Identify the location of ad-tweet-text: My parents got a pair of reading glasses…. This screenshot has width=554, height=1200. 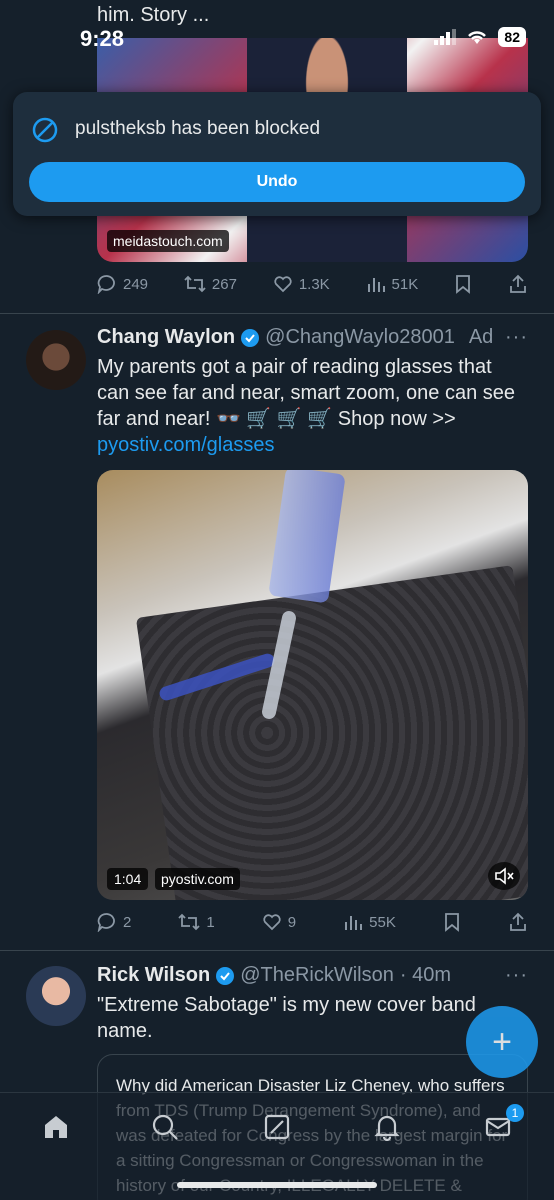
(312, 406).